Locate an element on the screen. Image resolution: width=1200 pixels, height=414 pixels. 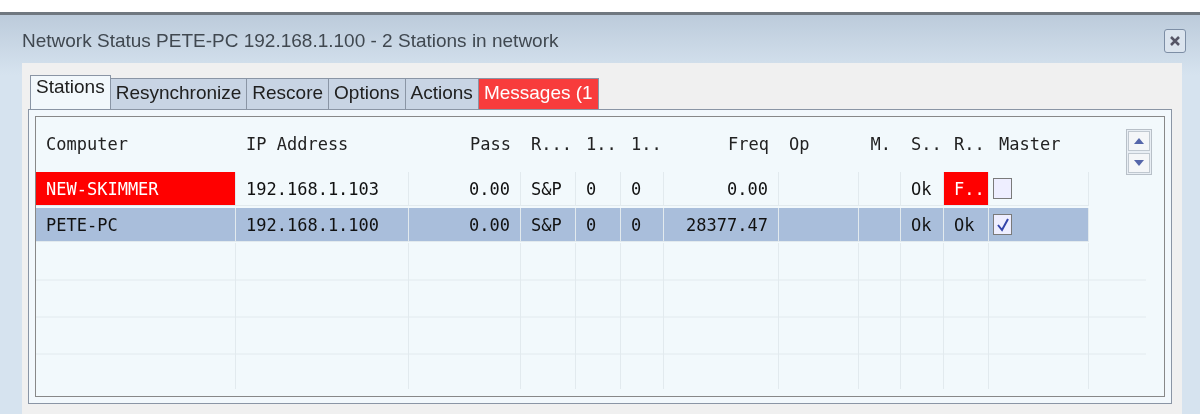
table-cell: F.. is located at coordinates (966, 189).